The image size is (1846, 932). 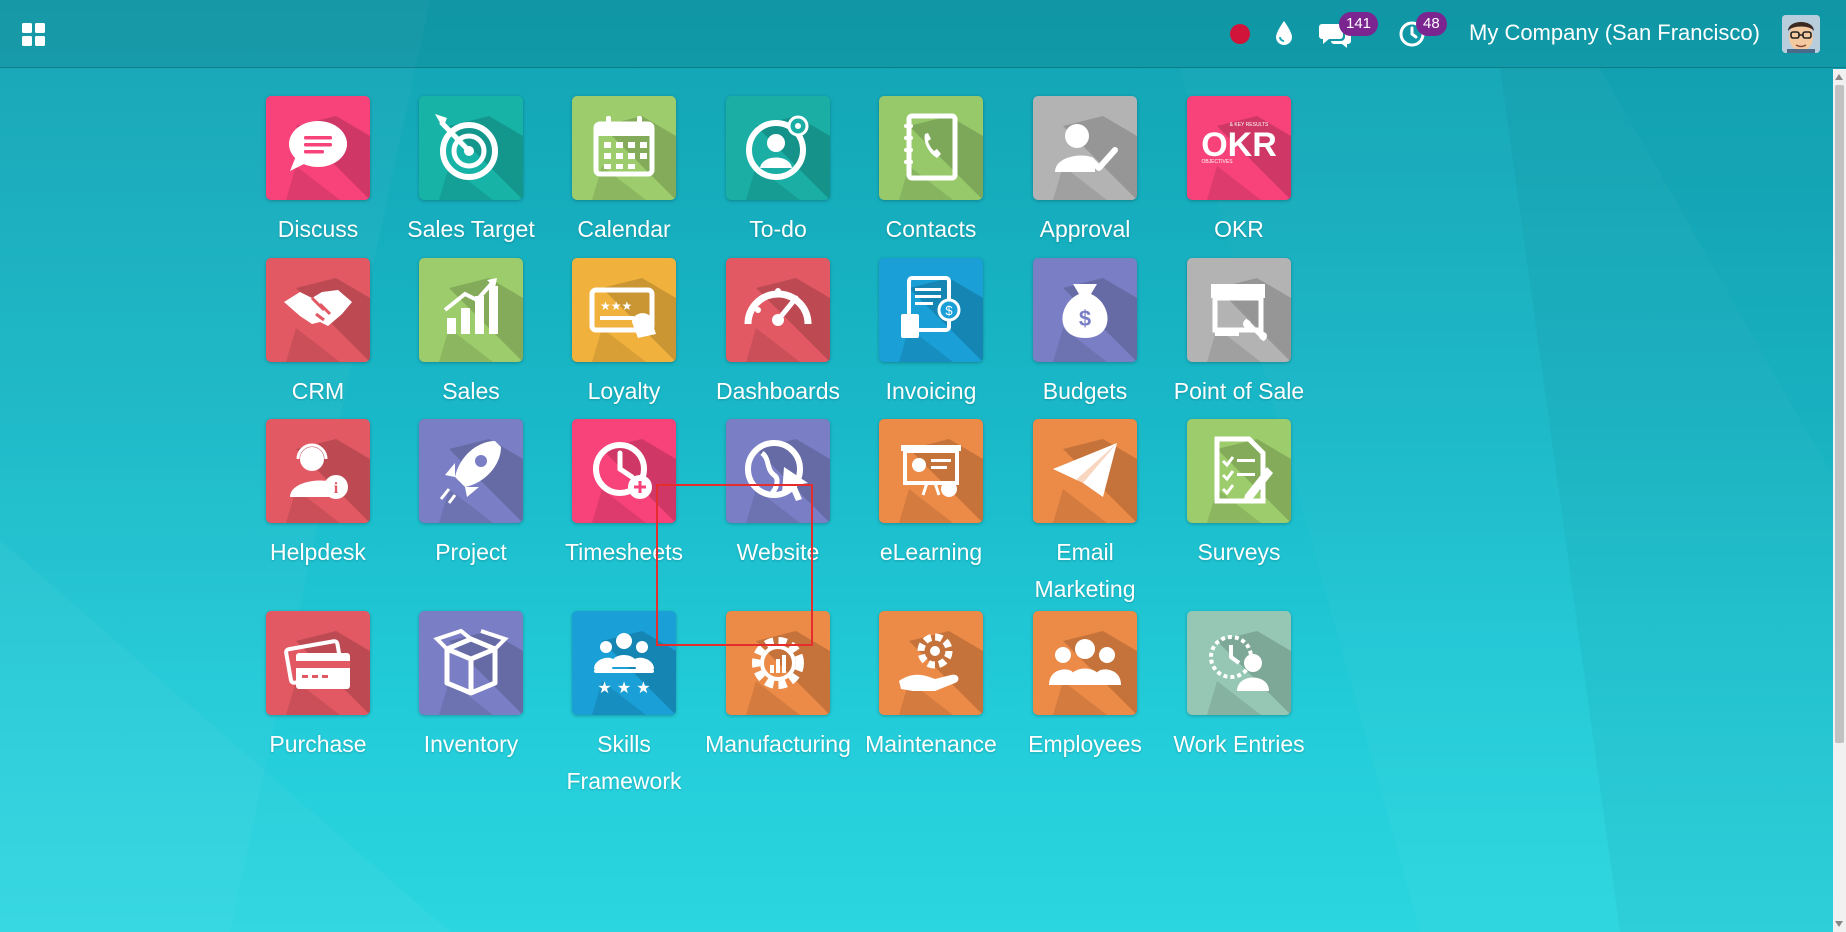 What do you see at coordinates (336, 488) in the screenshot?
I see `svg-text: i` at bounding box center [336, 488].